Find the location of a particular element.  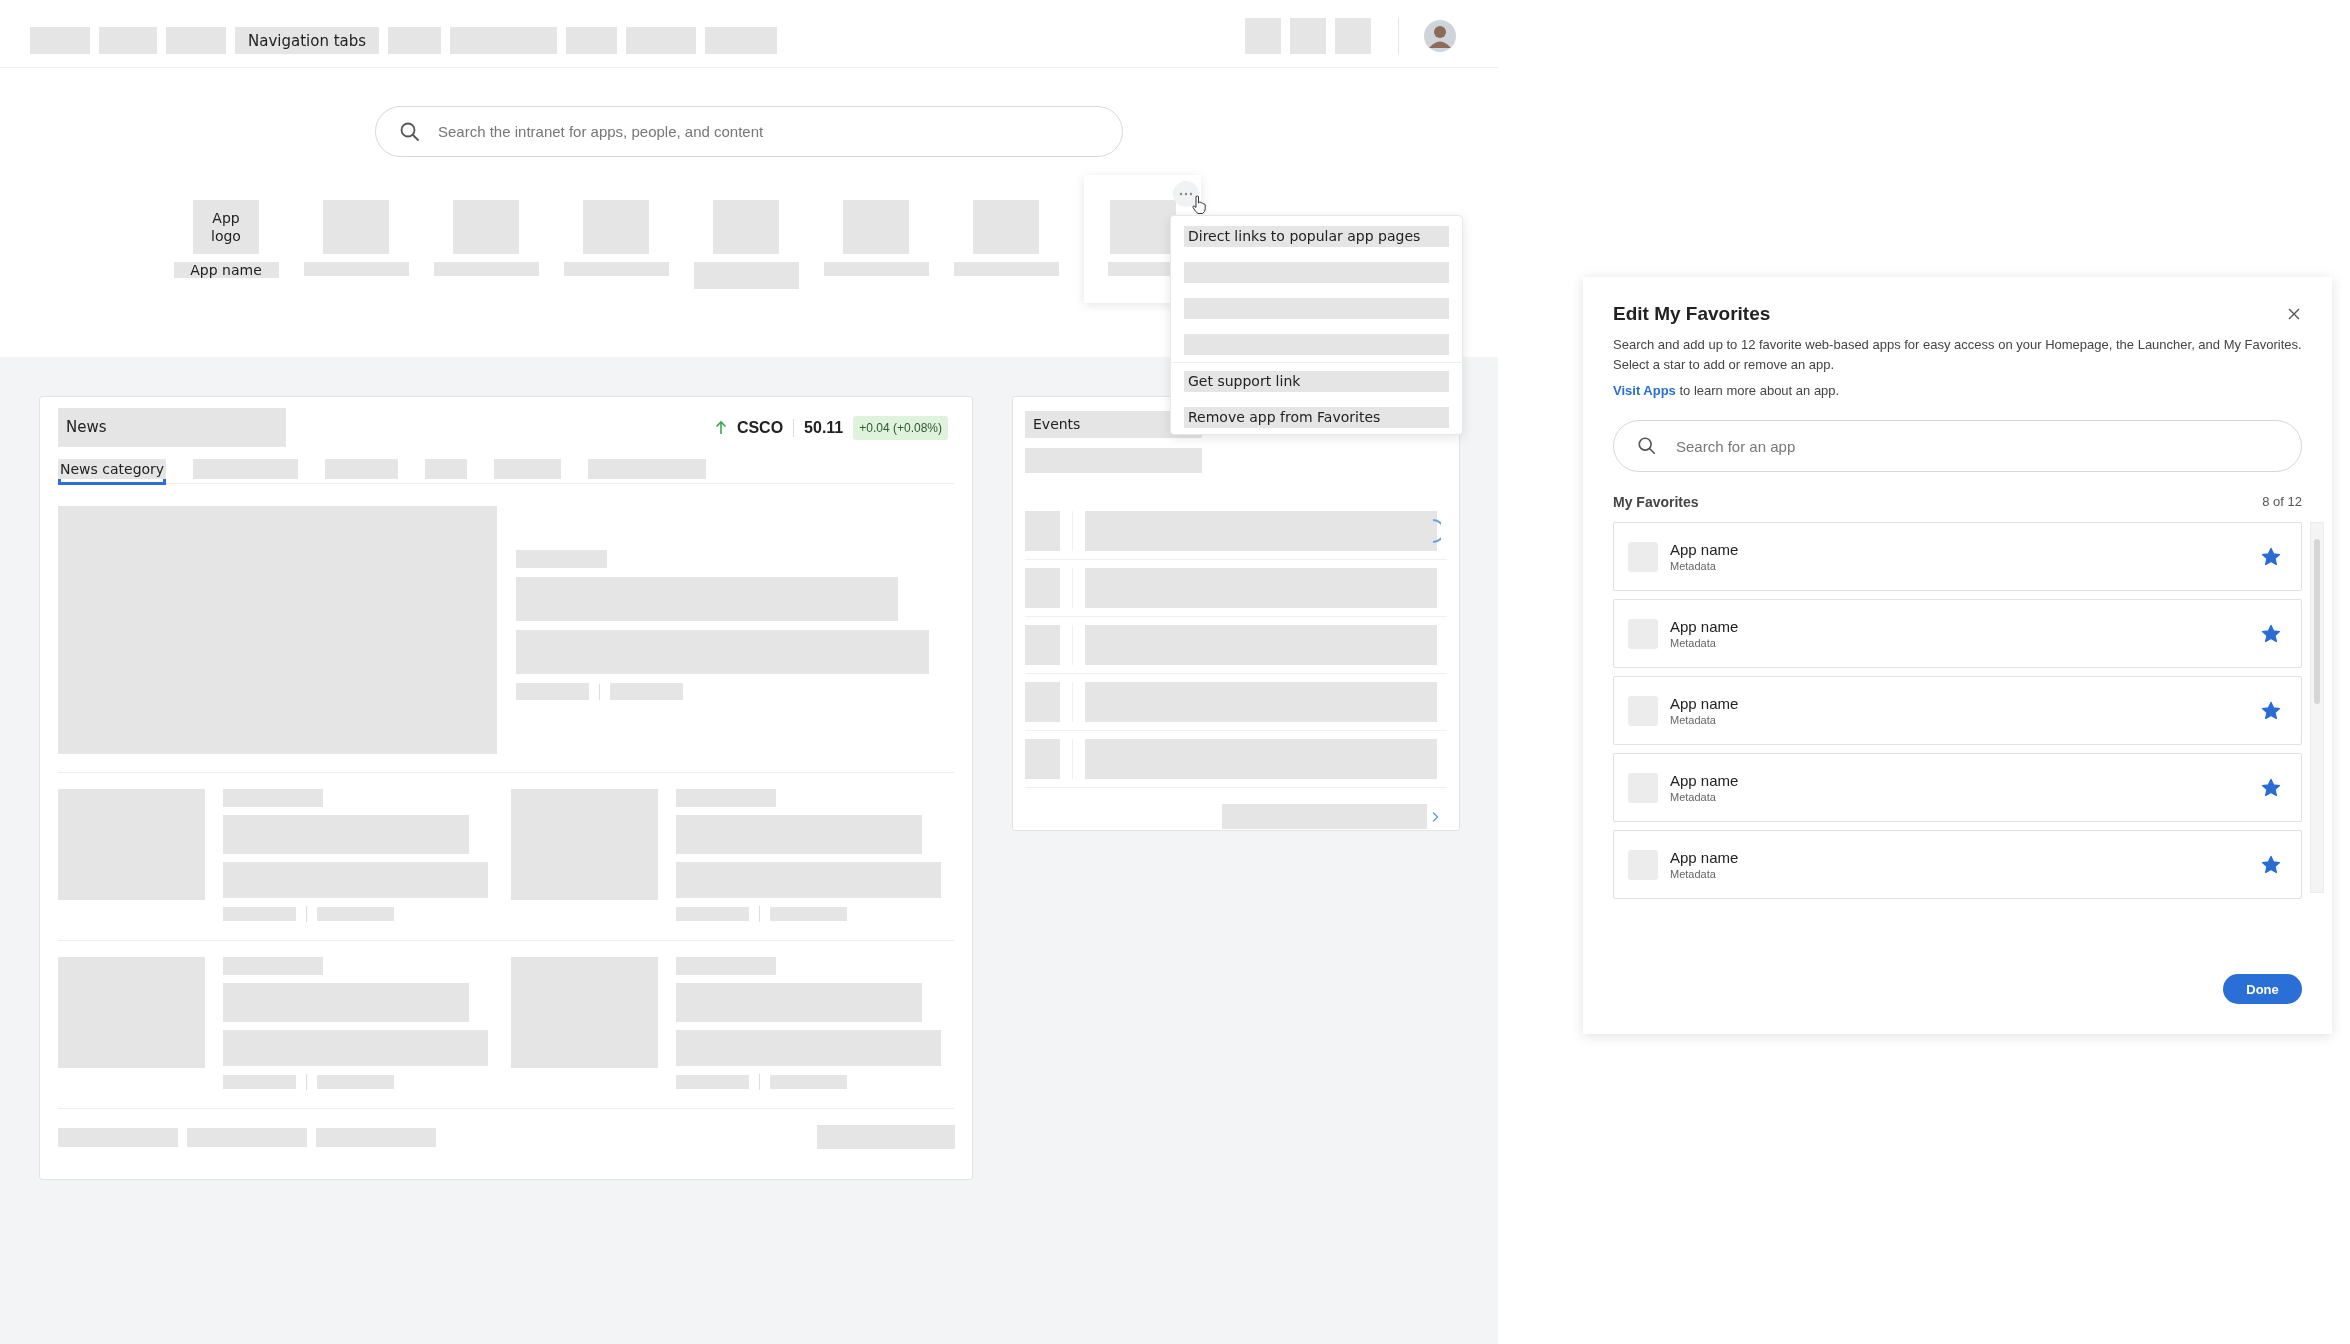

app-logo: App logo is located at coordinates (226, 227).